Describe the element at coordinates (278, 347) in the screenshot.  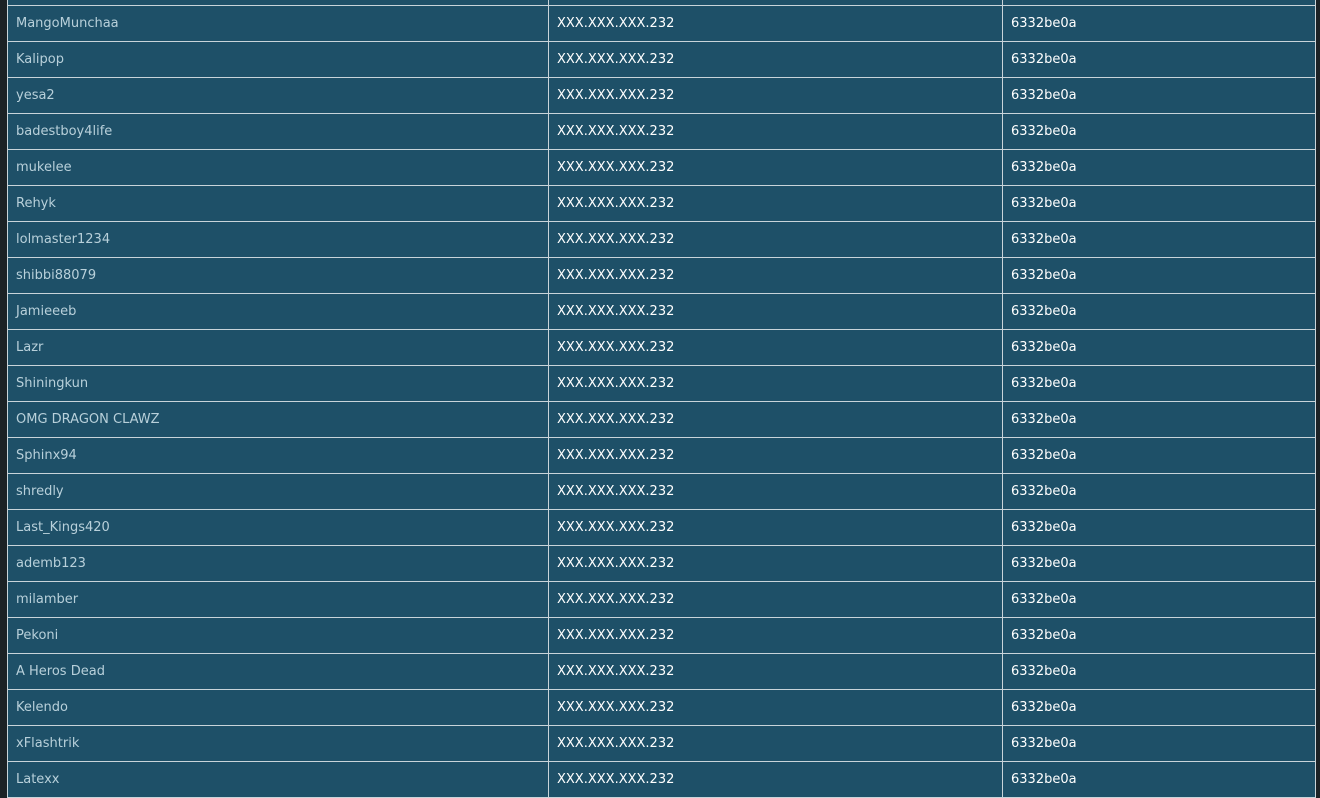
I see `username-cell: Lazr` at that location.